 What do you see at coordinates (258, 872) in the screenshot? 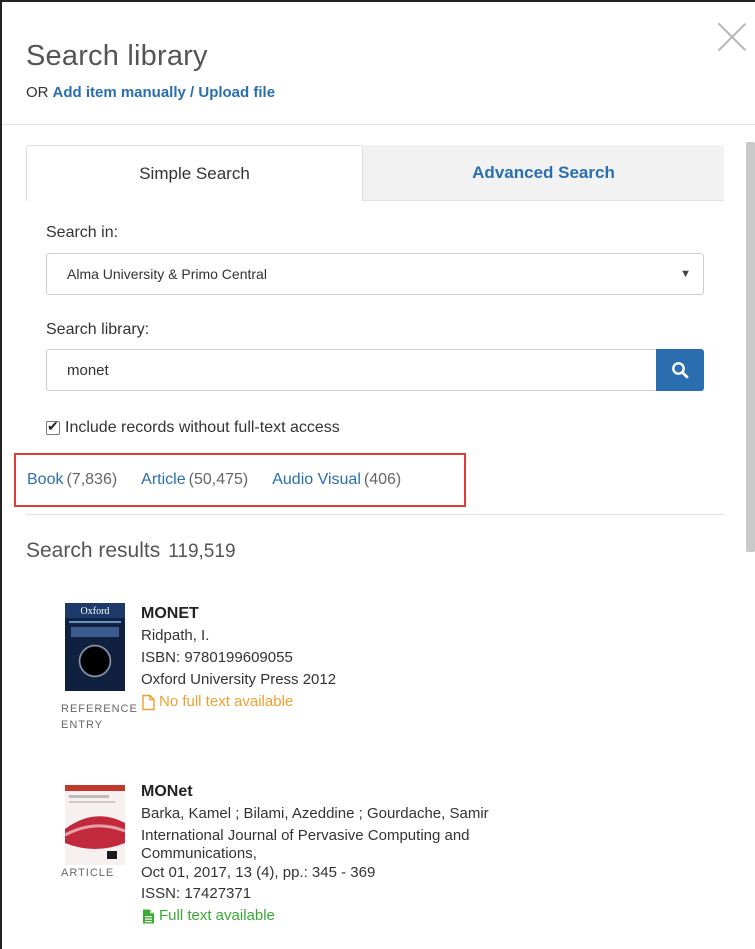
I see `result-line: Oct 01, 2017, 13 (4), pp.: 345 - 369` at bounding box center [258, 872].